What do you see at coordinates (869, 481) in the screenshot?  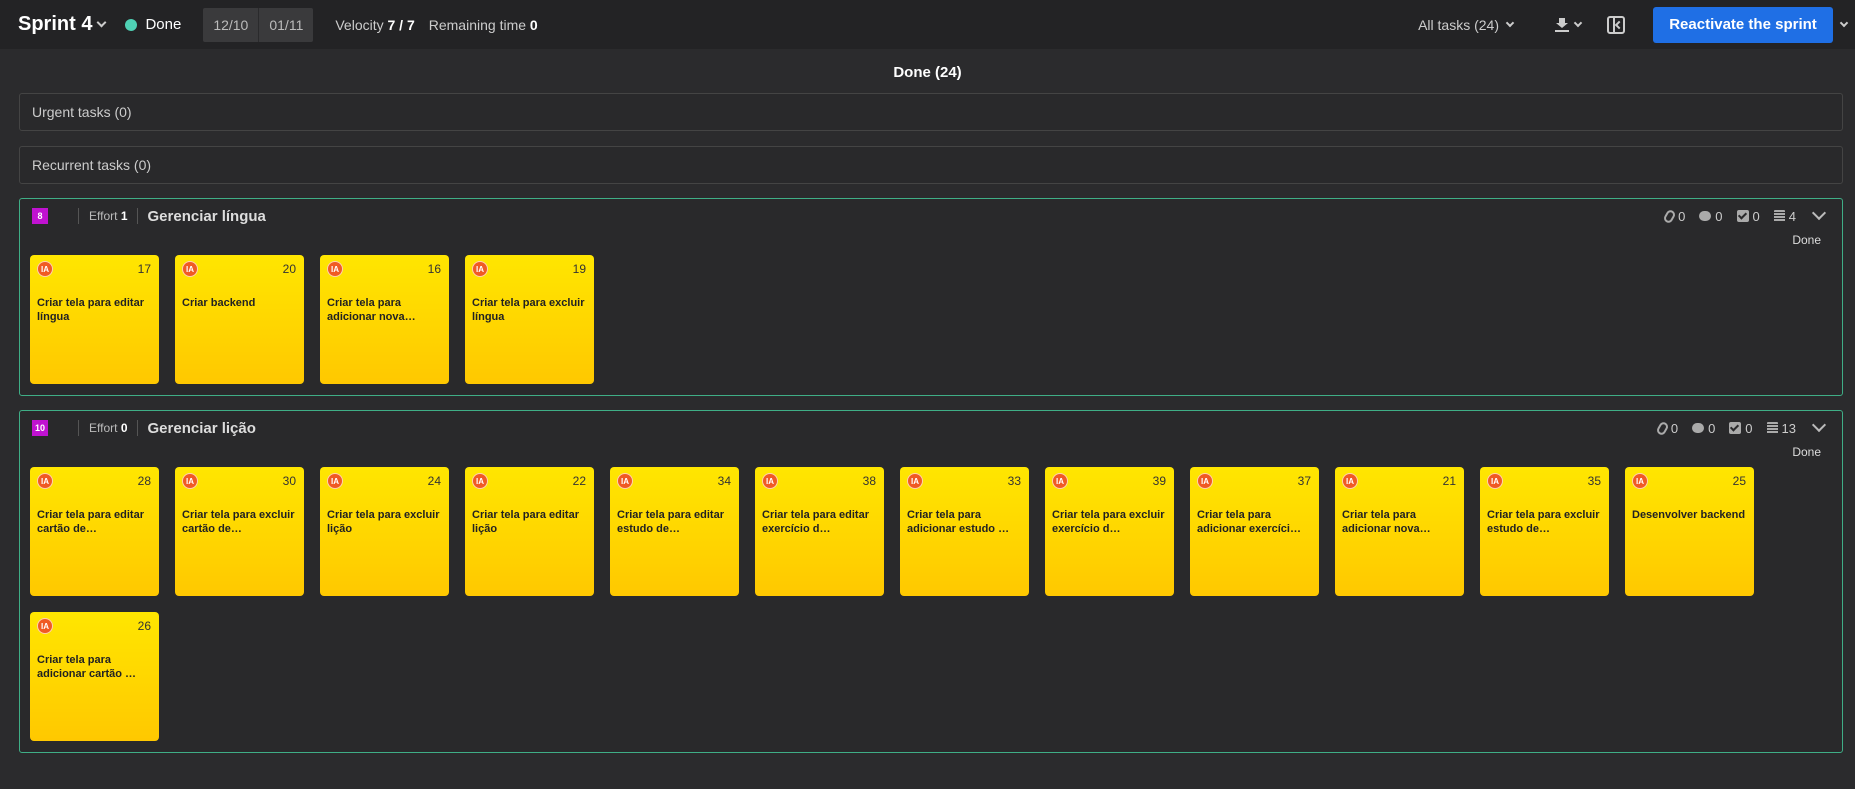 I see `task-number: 38` at bounding box center [869, 481].